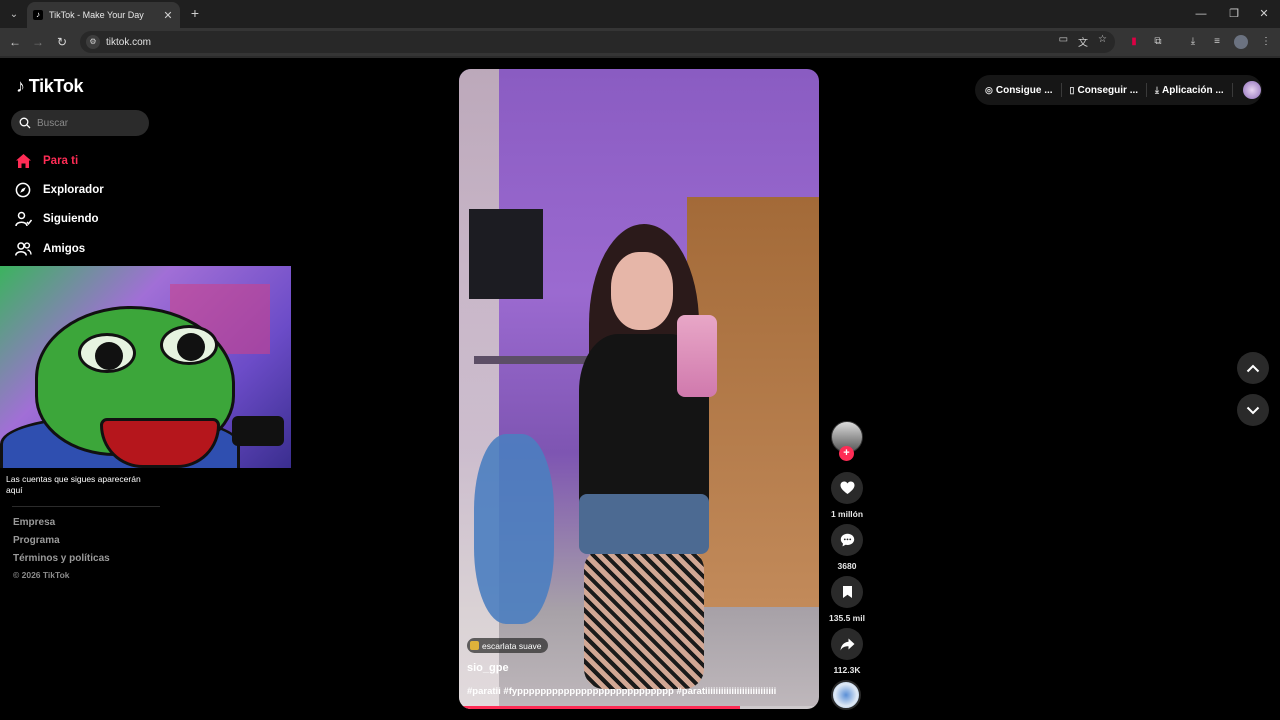  Describe the element at coordinates (506, 254) in the screenshot. I see `tv` at that location.